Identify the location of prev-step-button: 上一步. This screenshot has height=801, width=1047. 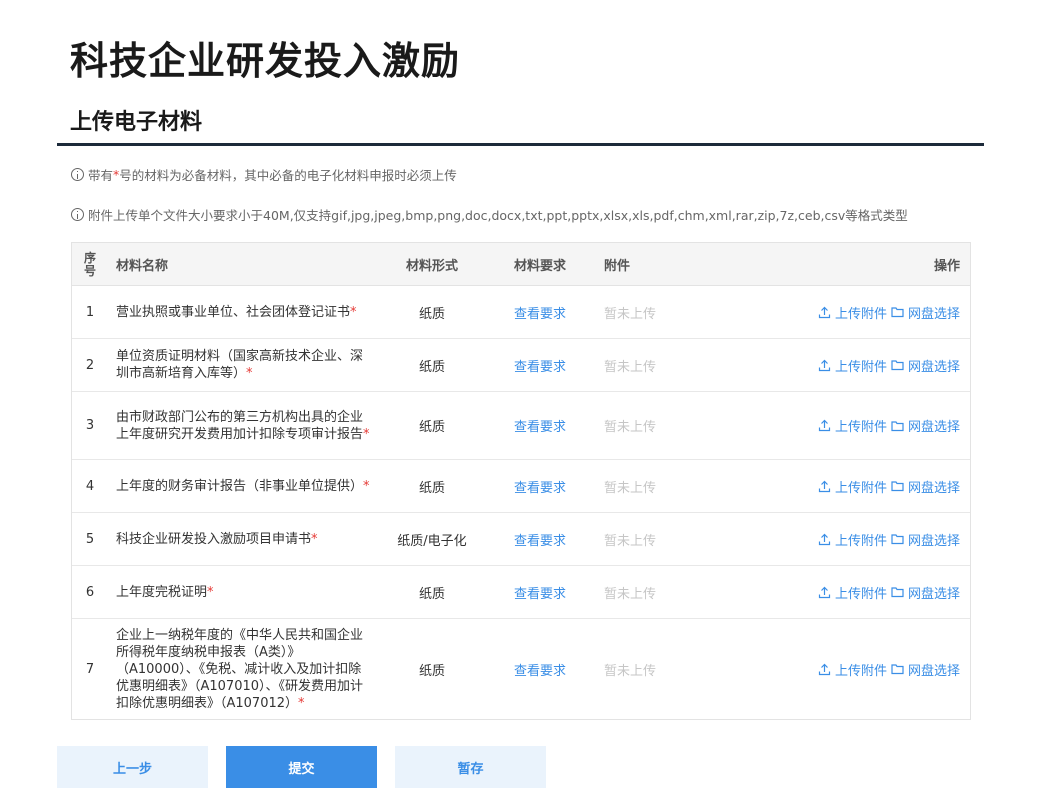
(132, 767).